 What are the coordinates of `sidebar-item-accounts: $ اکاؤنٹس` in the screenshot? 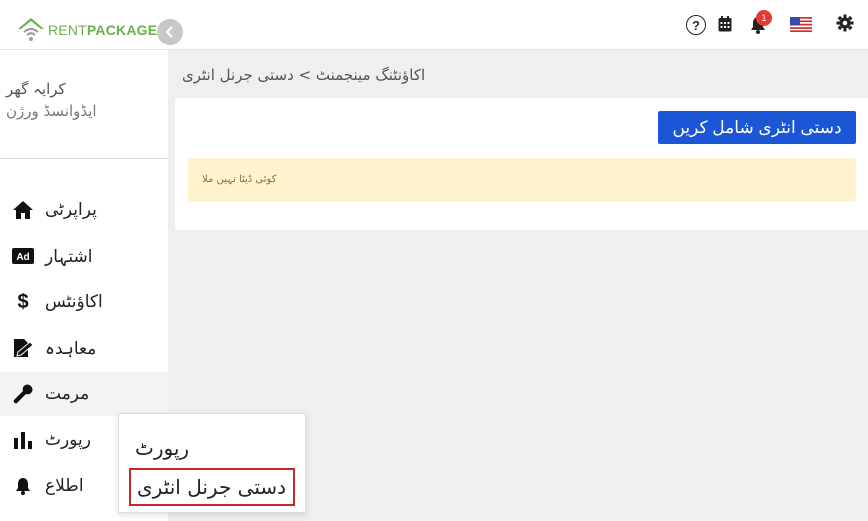 It's located at (84, 302).